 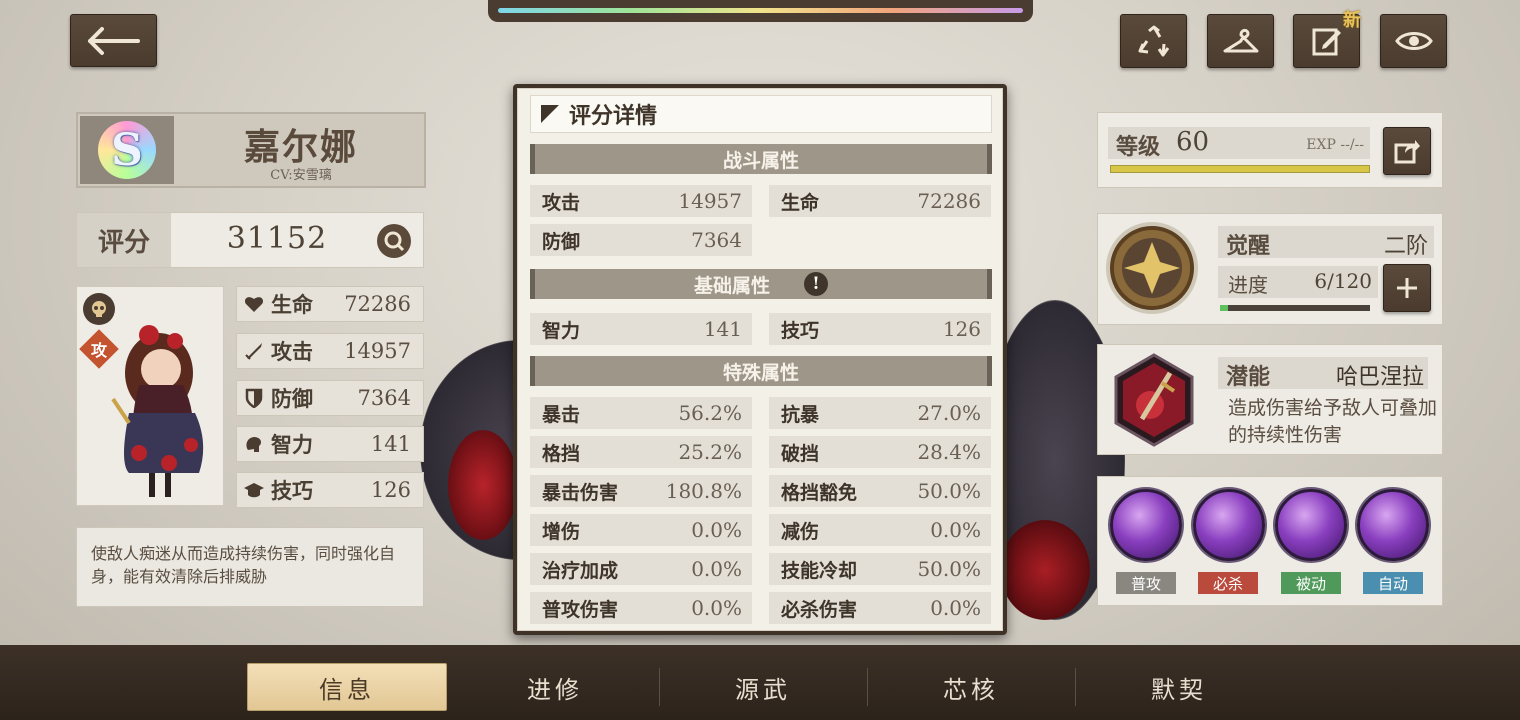 I want to click on modal-title-bar: 评分详情, so click(x=761, y=114).